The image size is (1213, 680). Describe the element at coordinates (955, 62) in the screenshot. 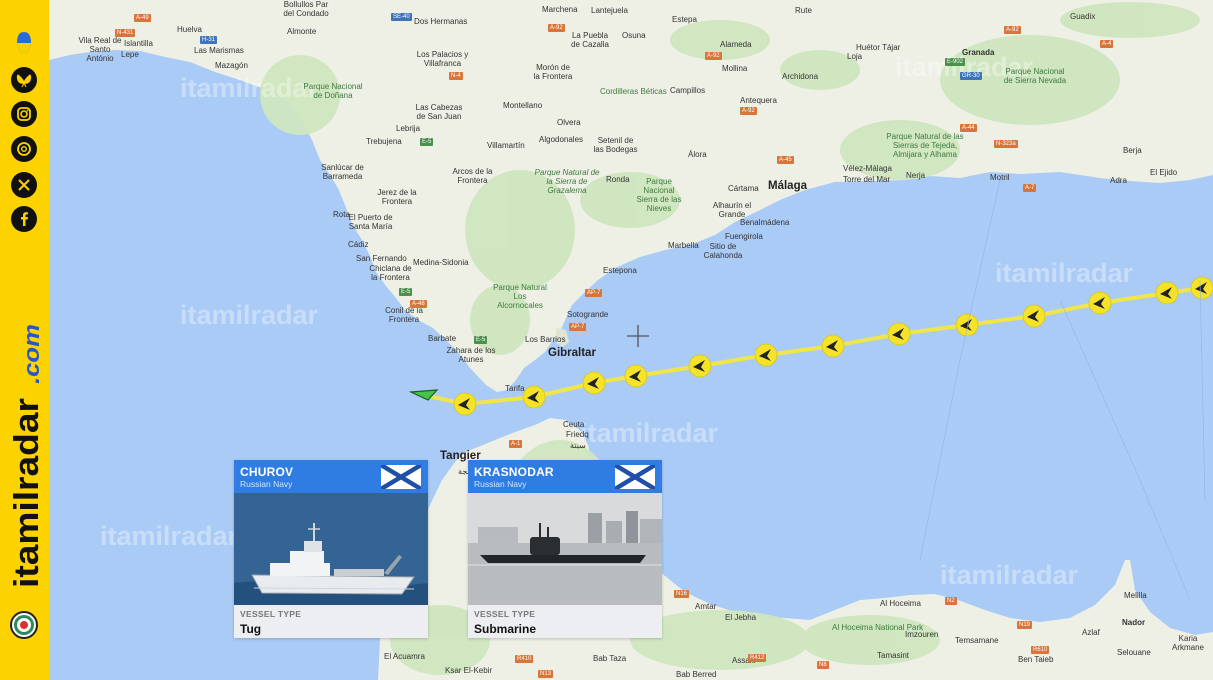

I see `road-shield: E-902` at that location.